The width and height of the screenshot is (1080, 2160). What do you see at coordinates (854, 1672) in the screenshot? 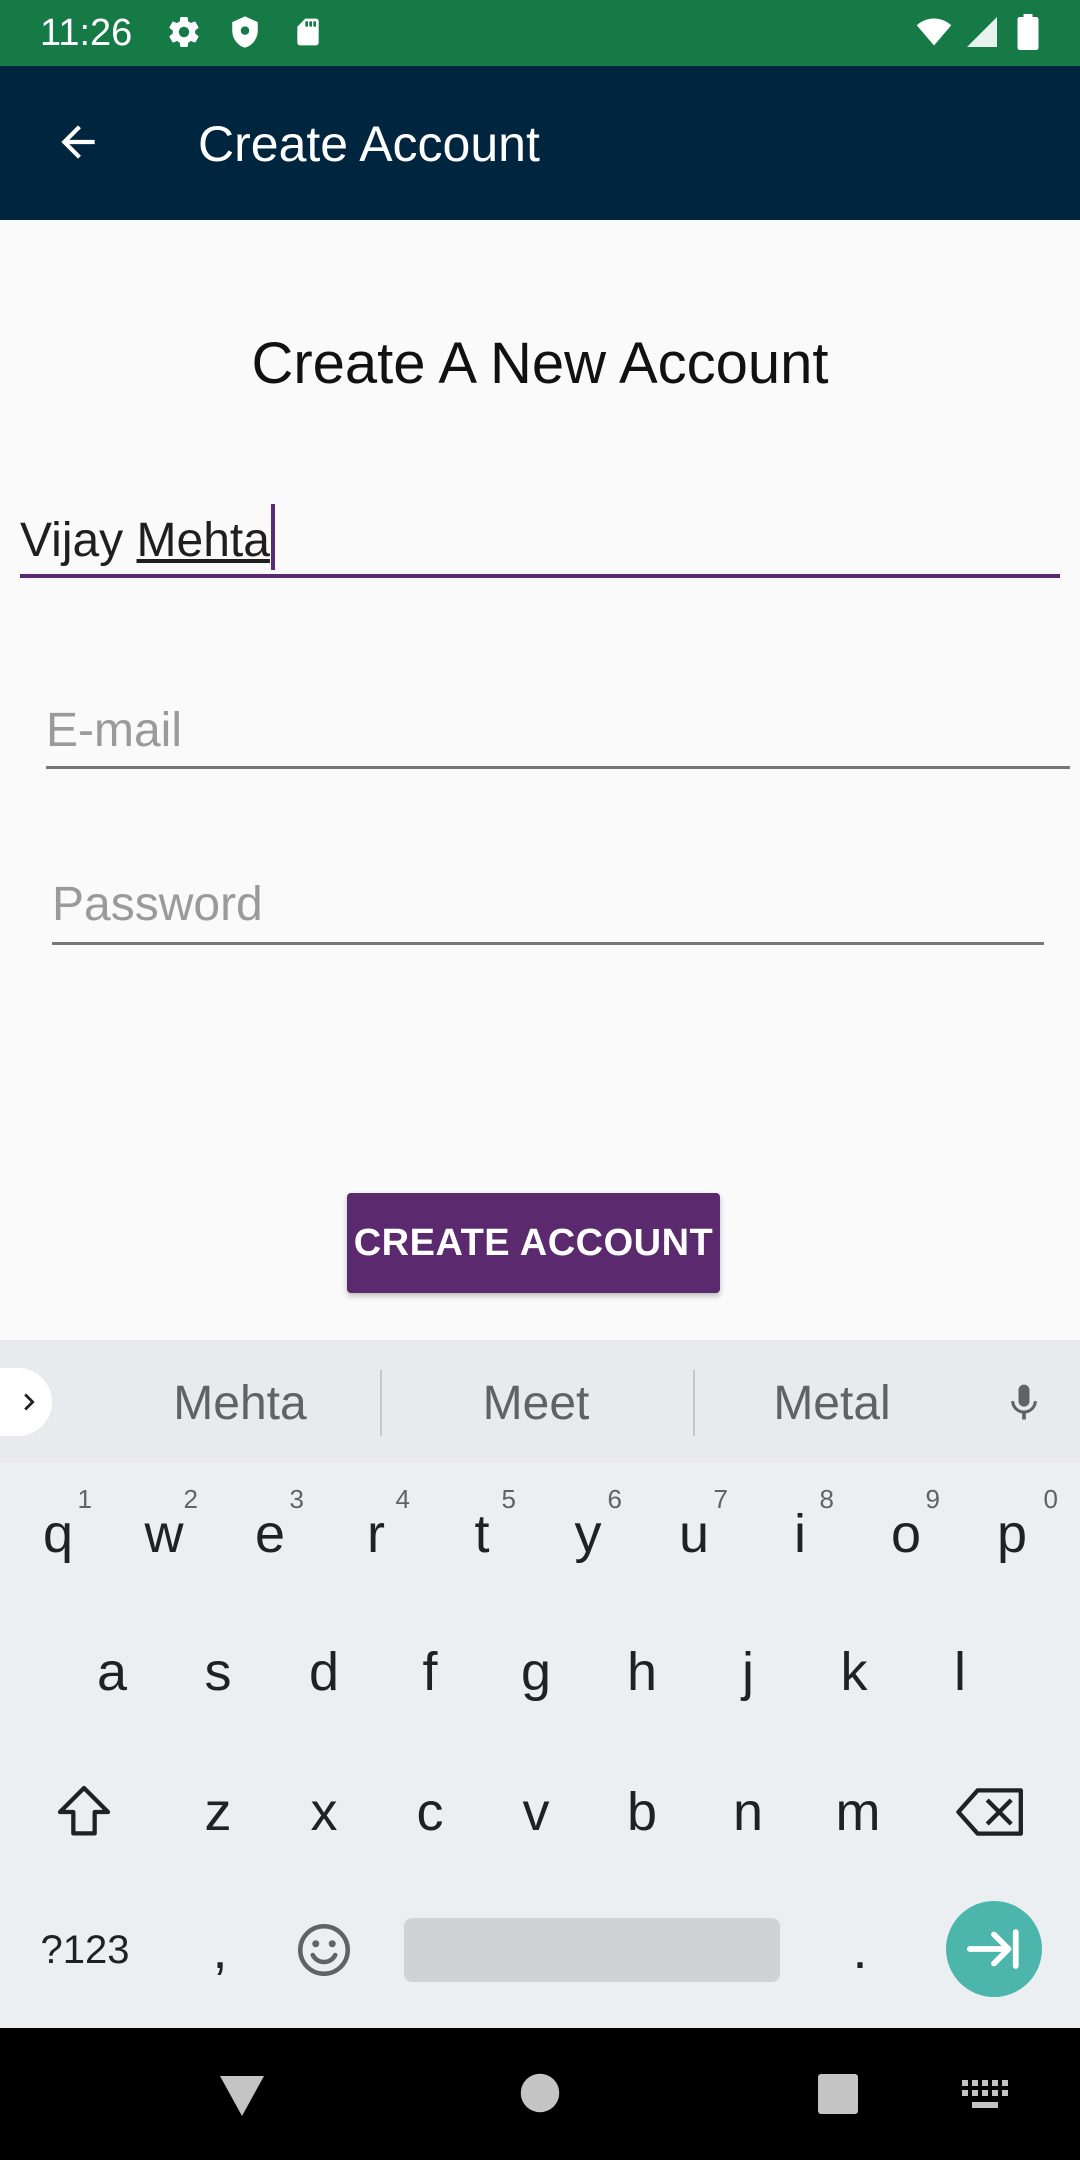
I see `key-k: k` at bounding box center [854, 1672].